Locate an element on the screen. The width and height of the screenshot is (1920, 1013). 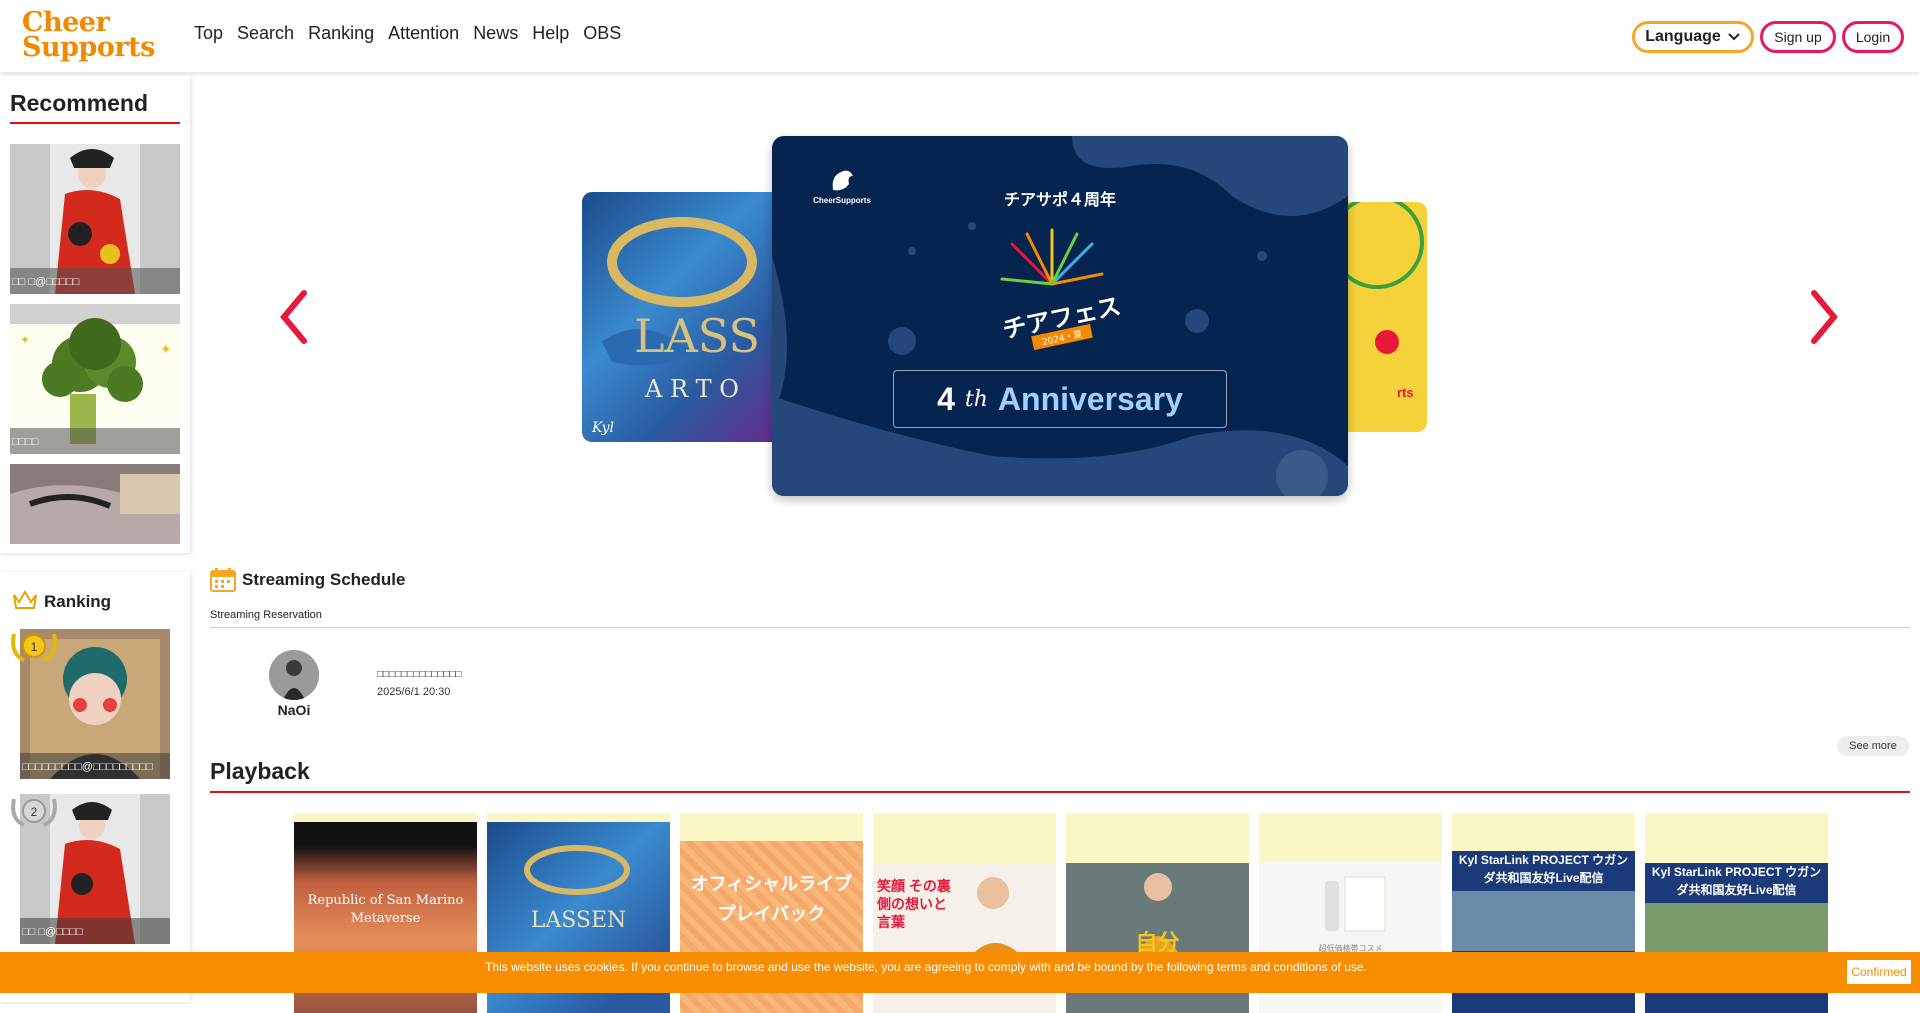
svg-text: LASS is located at coordinates (697, 336).